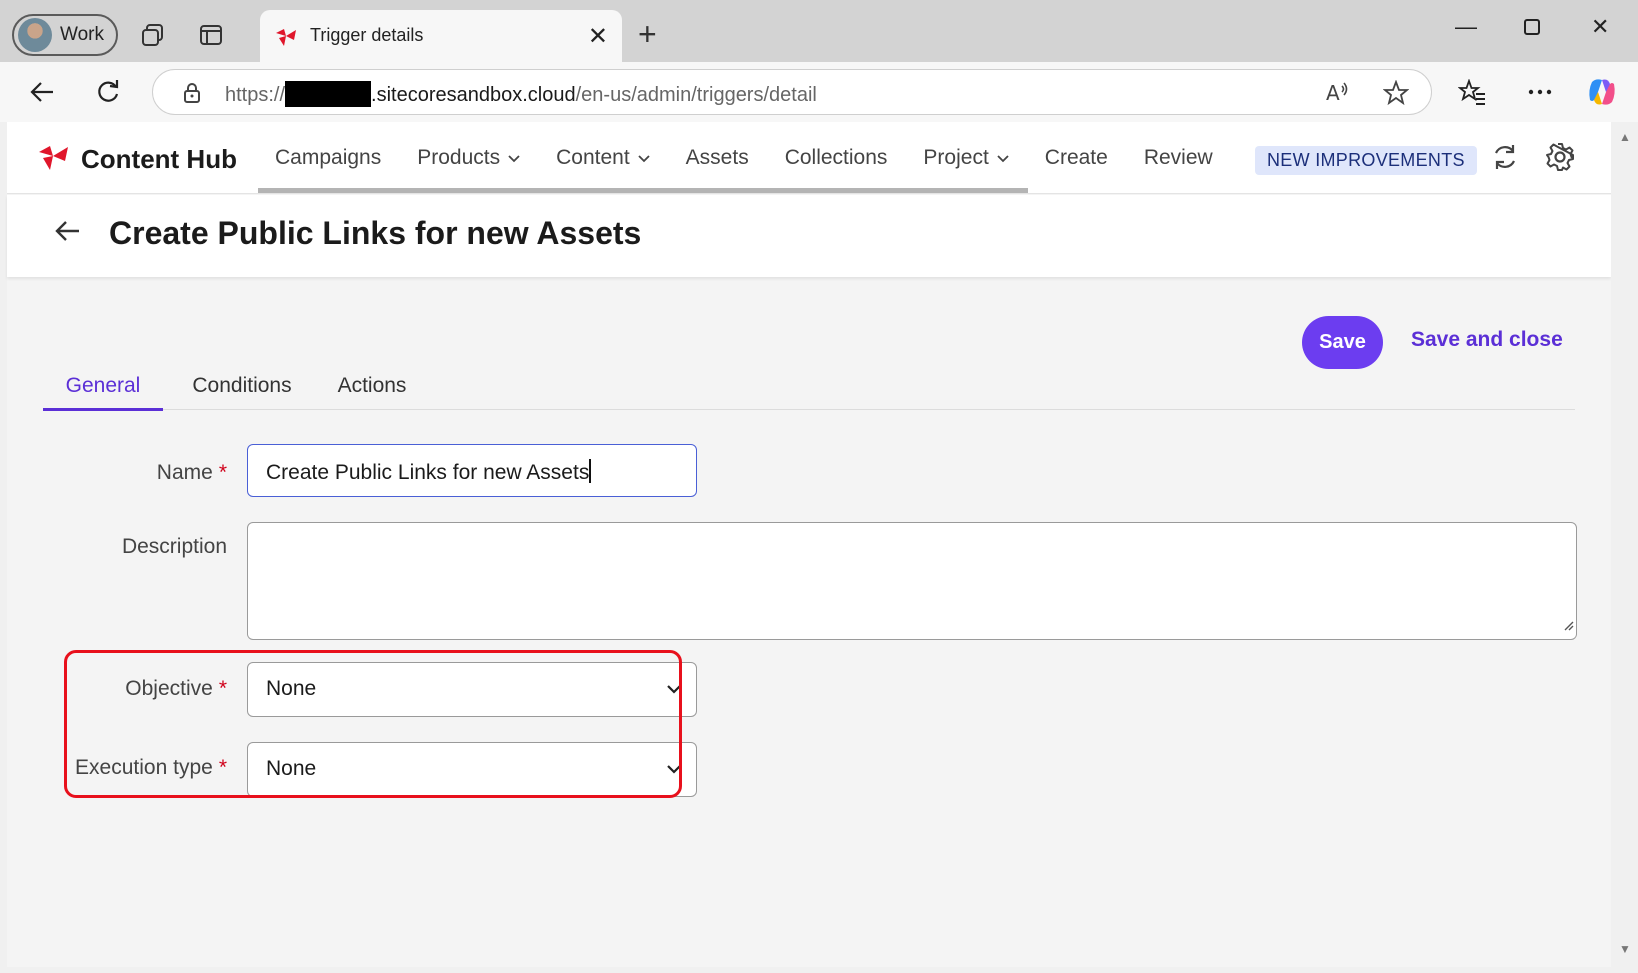 Image resolution: width=1638 pixels, height=973 pixels. What do you see at coordinates (82, 34) in the screenshot?
I see `profile-label: Work` at bounding box center [82, 34].